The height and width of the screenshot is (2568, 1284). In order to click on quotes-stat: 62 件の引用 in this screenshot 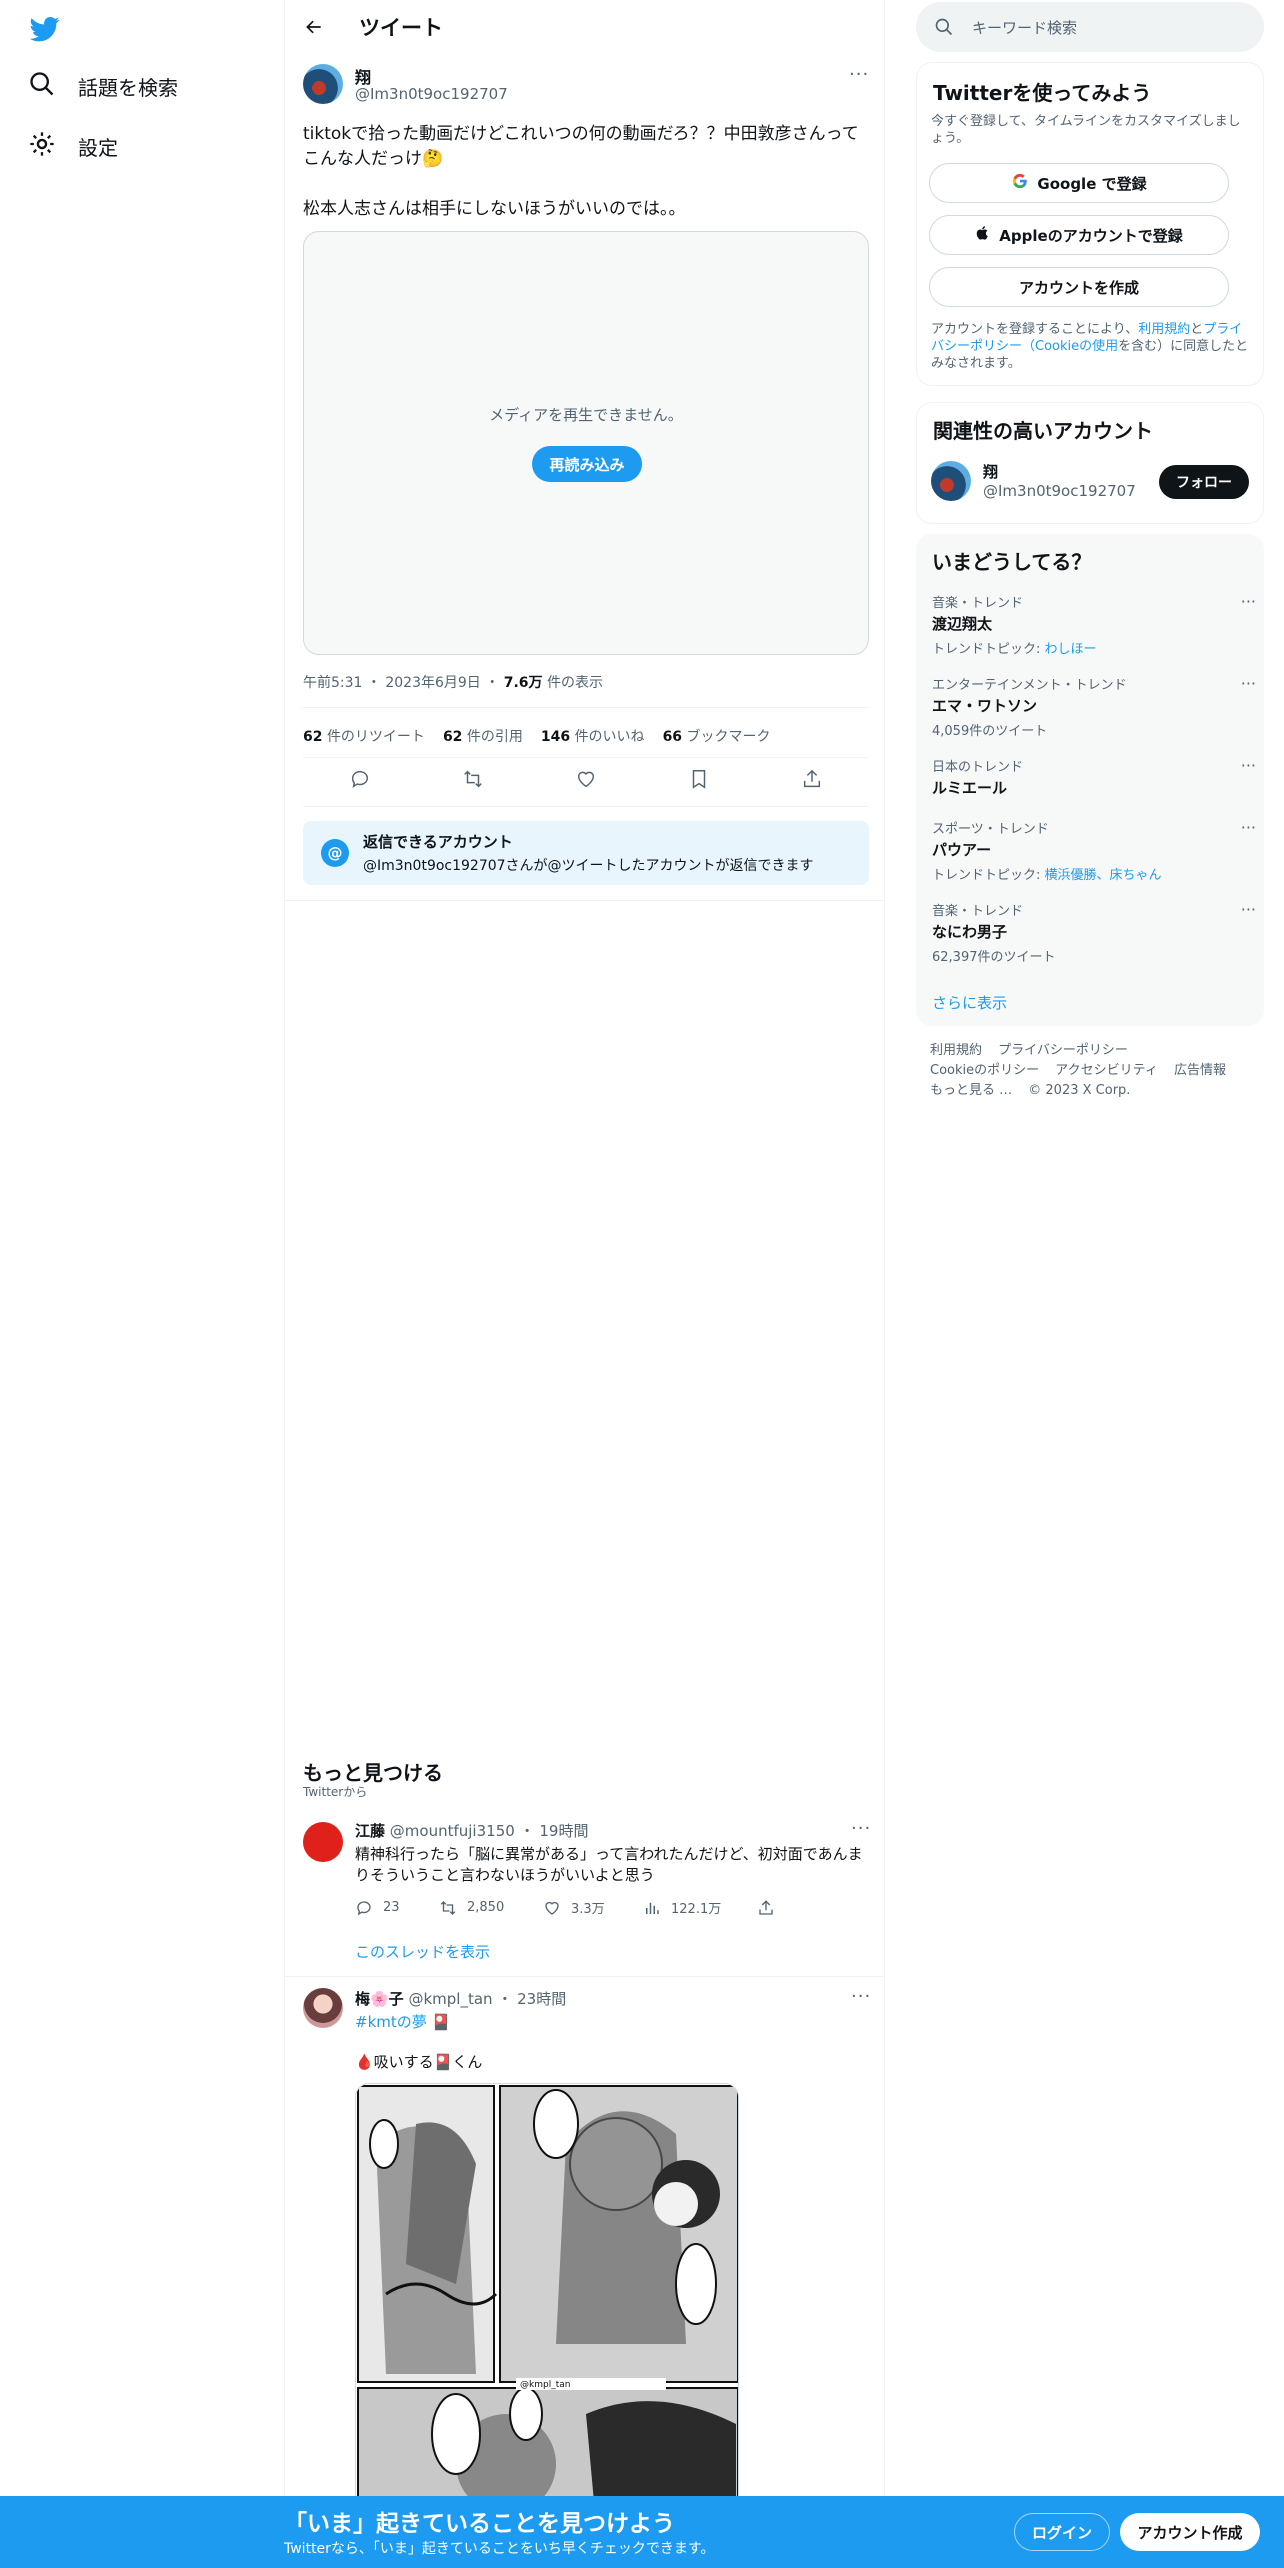, I will do `click(483, 736)`.